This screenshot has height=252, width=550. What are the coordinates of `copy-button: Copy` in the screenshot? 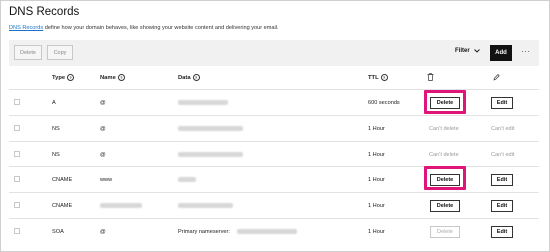 It's located at (60, 52).